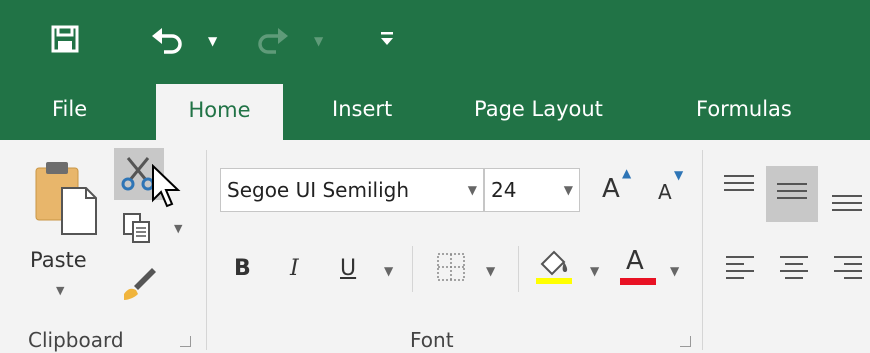 The image size is (870, 353). Describe the element at coordinates (432, 340) in the screenshot. I see `font-group-label: Font` at that location.